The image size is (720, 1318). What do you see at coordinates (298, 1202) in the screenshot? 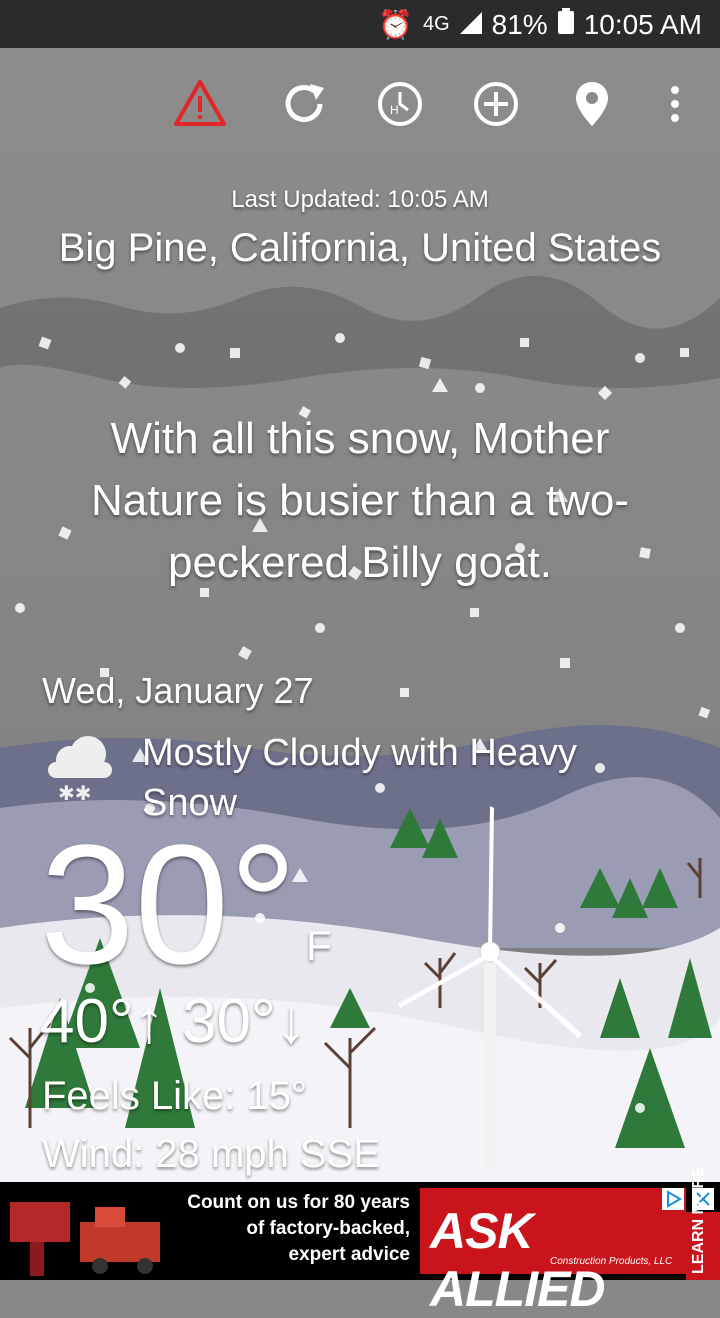
I see `ad-line-1: Count on us for 80 years` at bounding box center [298, 1202].